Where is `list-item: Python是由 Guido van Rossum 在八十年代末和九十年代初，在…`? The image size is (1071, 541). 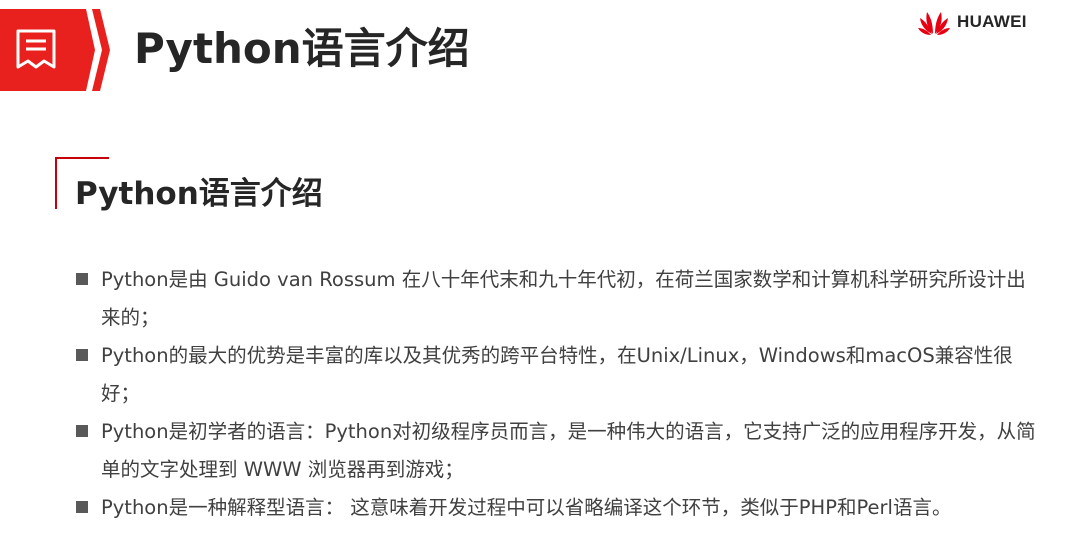 list-item: Python是由 Guido van Rossum 在八十年代末和九十年代初，在… is located at coordinates (556, 299).